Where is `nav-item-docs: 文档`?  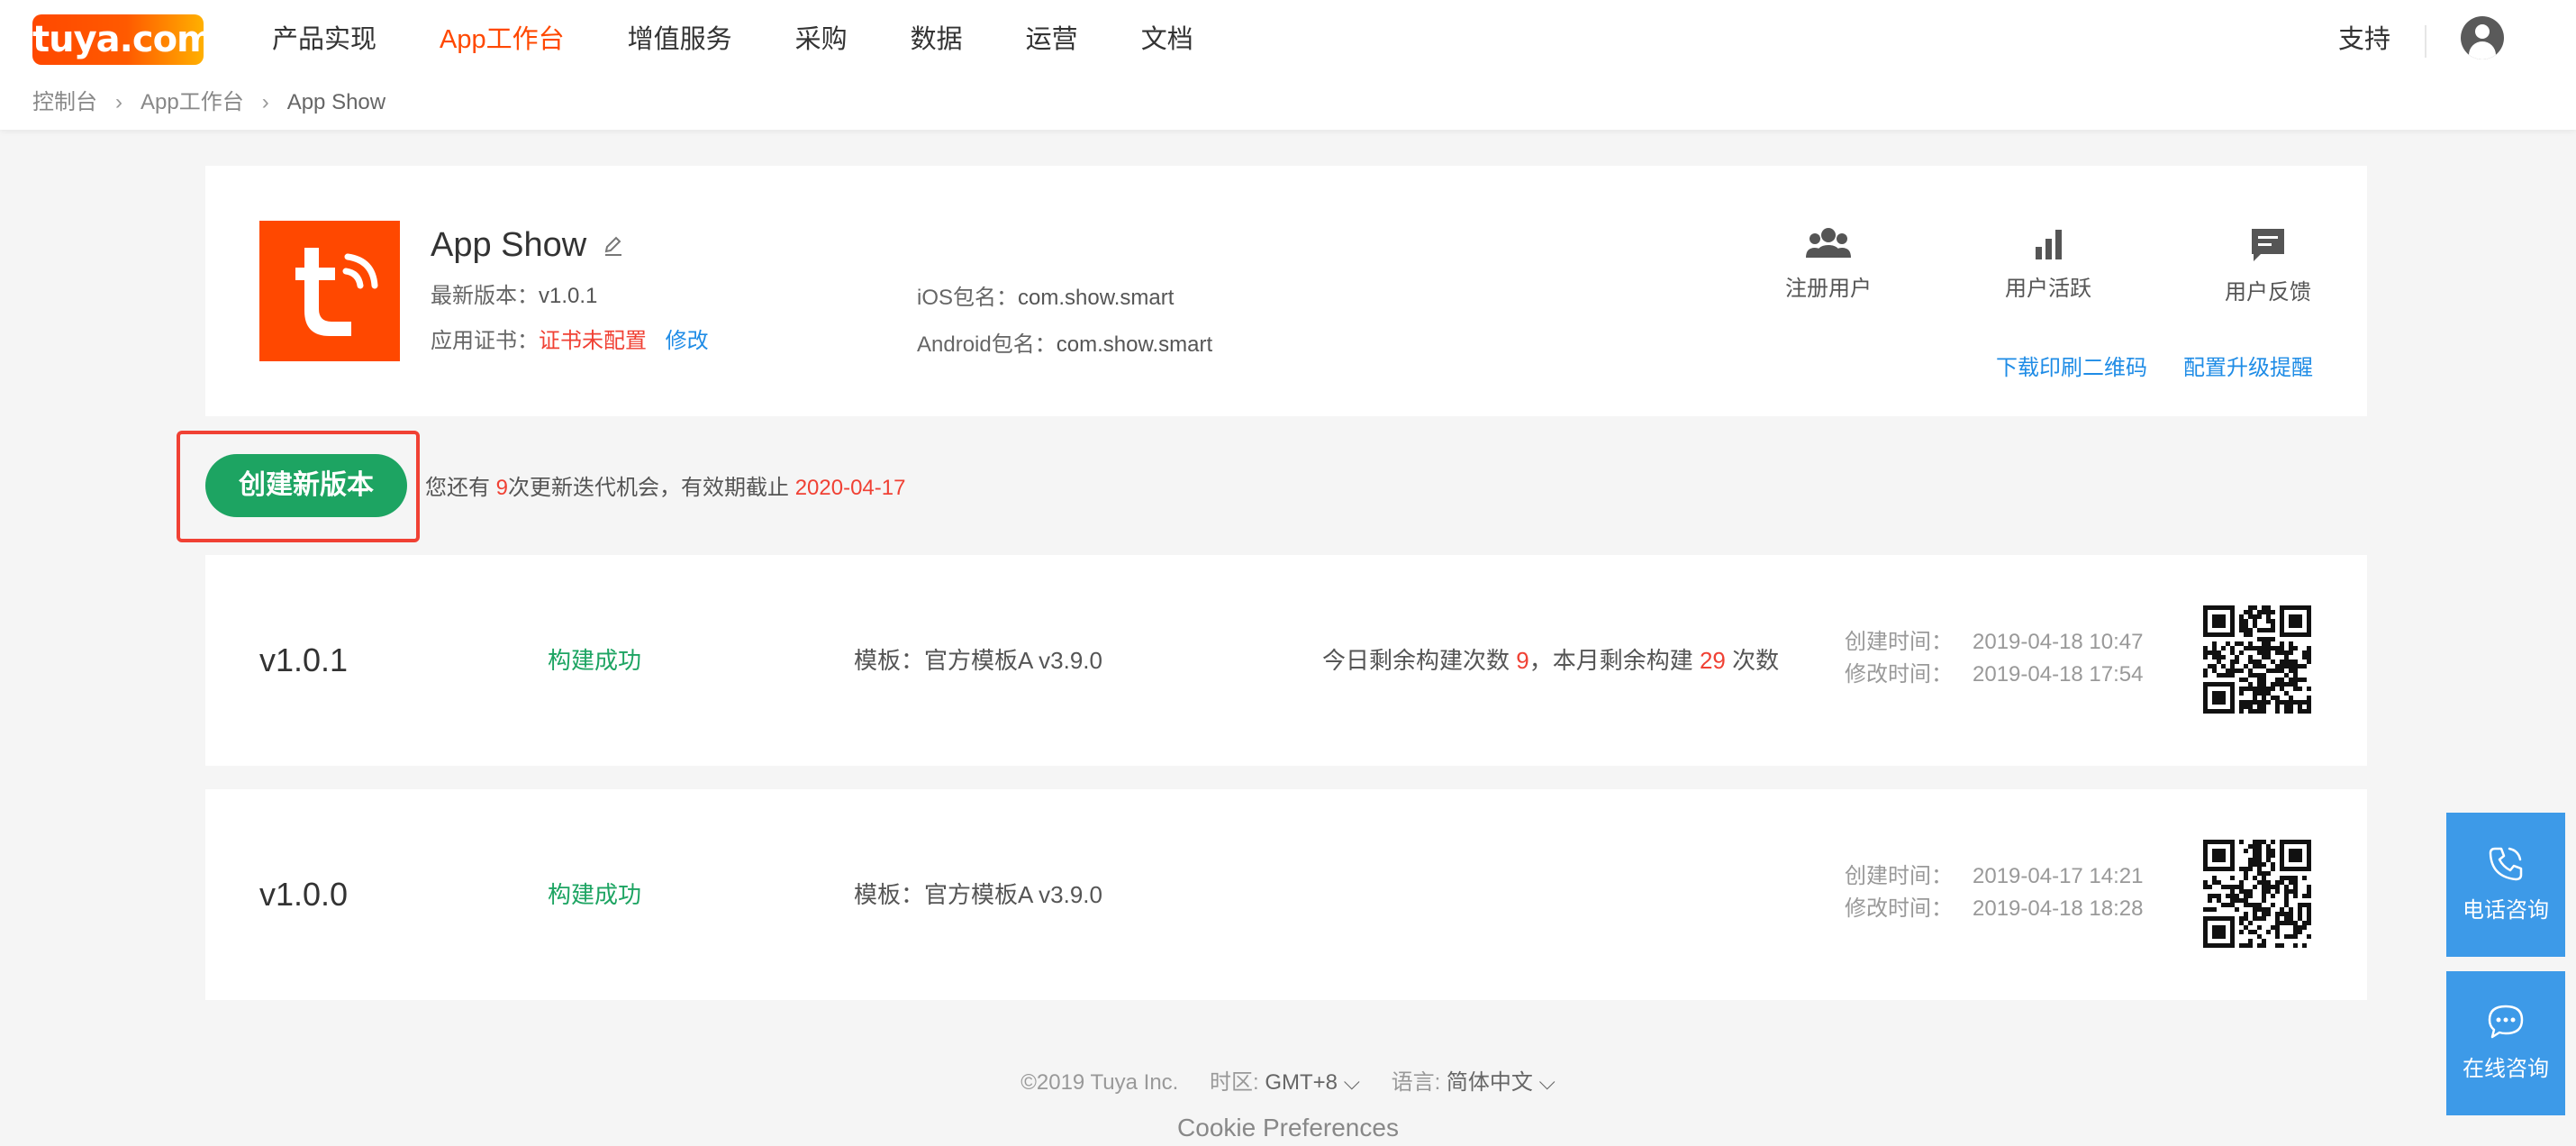 nav-item-docs: 文档 is located at coordinates (1167, 39).